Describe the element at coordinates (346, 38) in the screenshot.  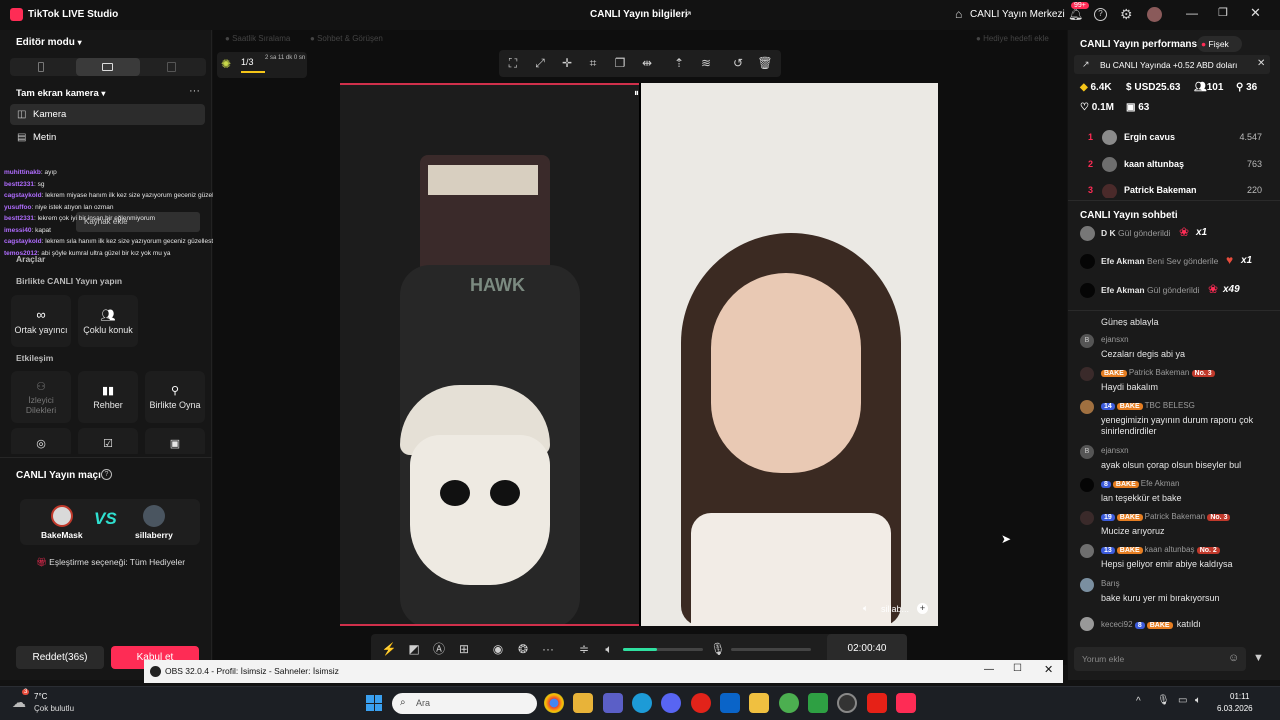
I see `chat-viewers-tab: ● Sohbet & Görüşen` at that location.